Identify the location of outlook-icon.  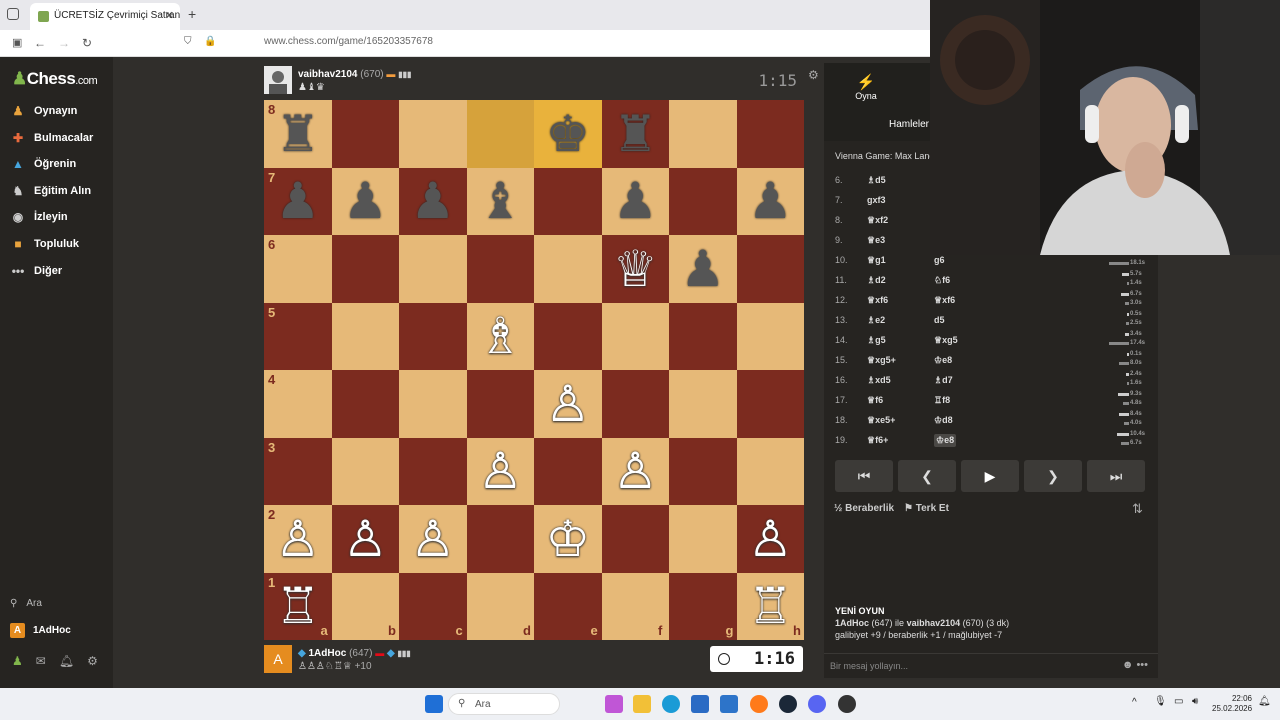
(729, 704).